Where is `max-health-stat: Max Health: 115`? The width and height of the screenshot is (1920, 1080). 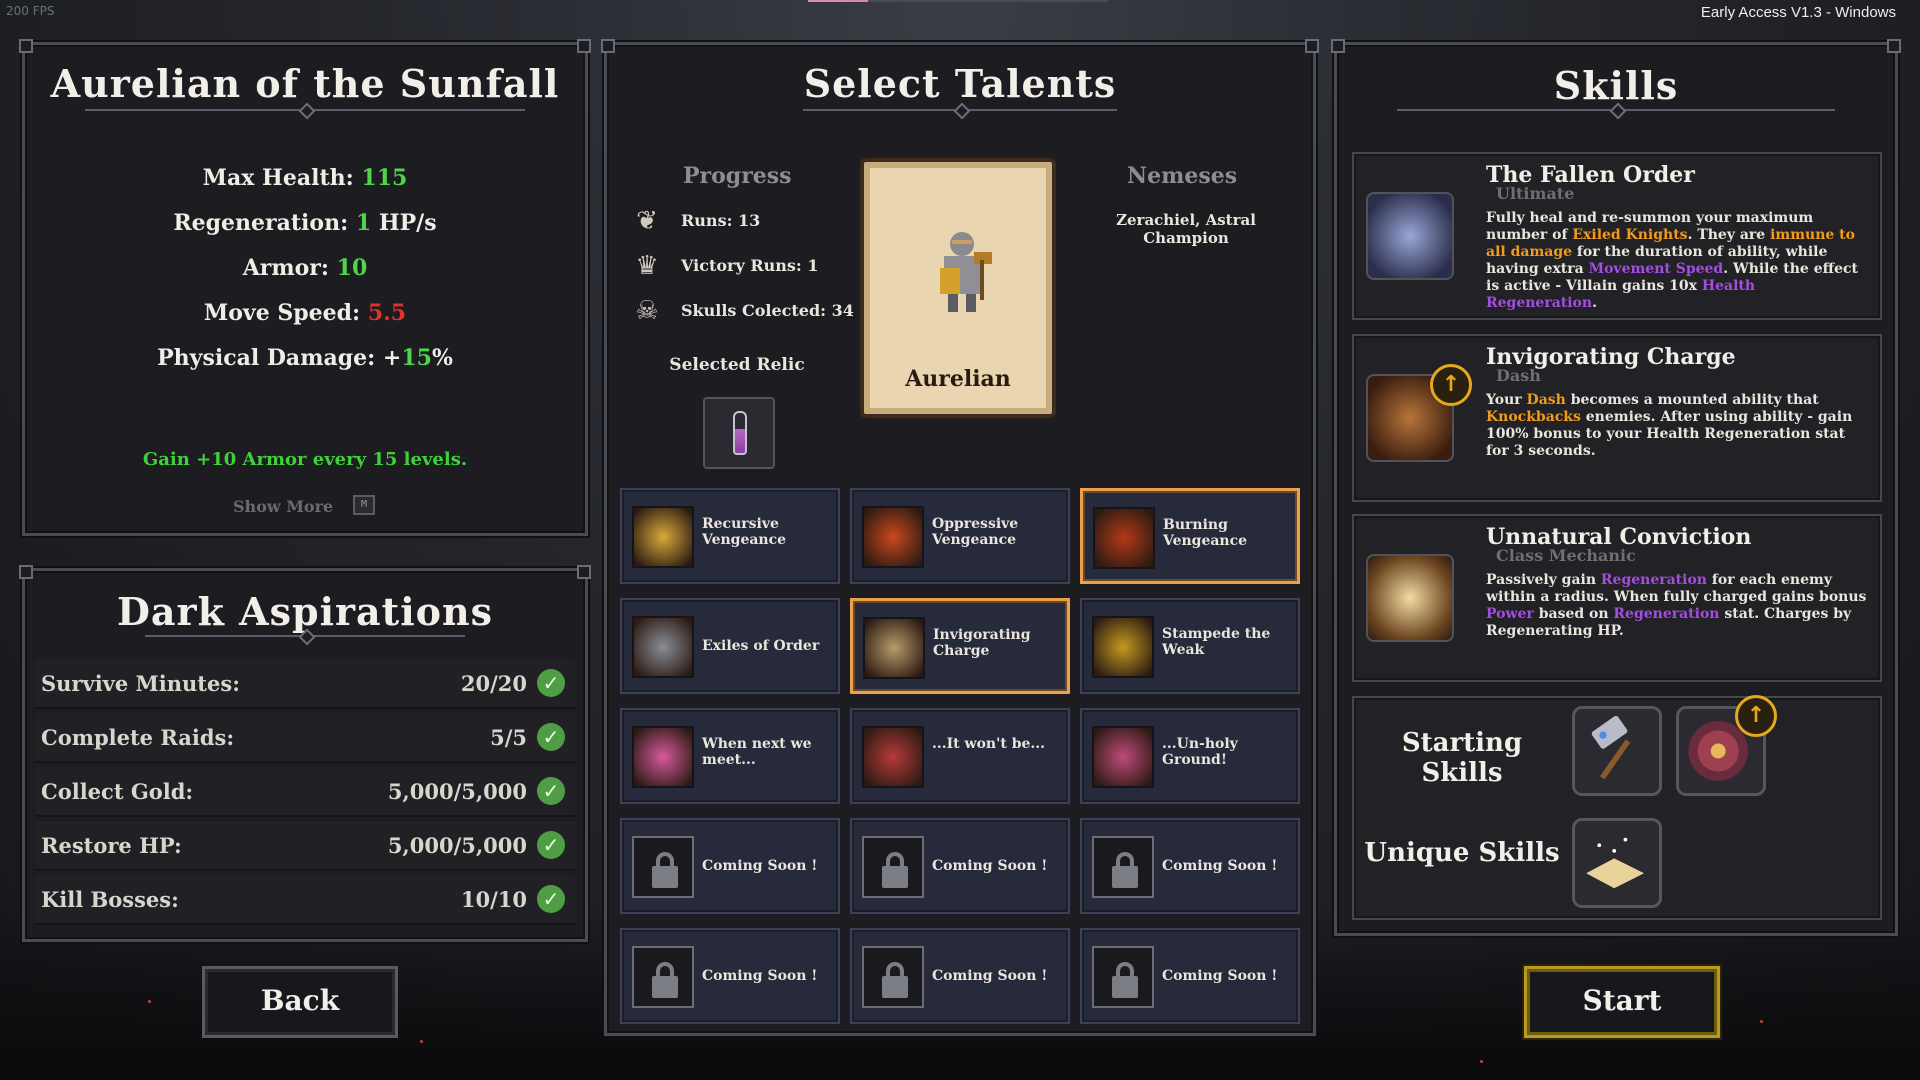 max-health-stat: Max Health: 115 is located at coordinates (305, 178).